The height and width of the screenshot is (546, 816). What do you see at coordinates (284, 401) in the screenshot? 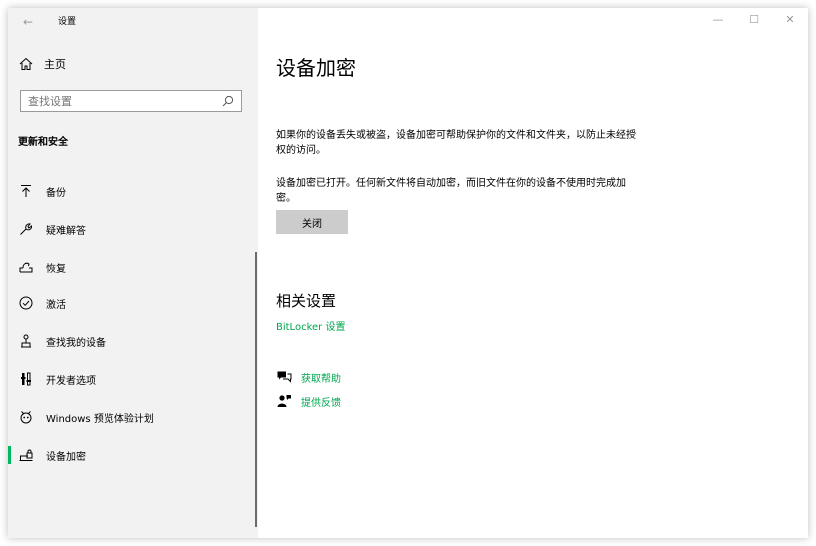
I see `feedback-person-icon` at bounding box center [284, 401].